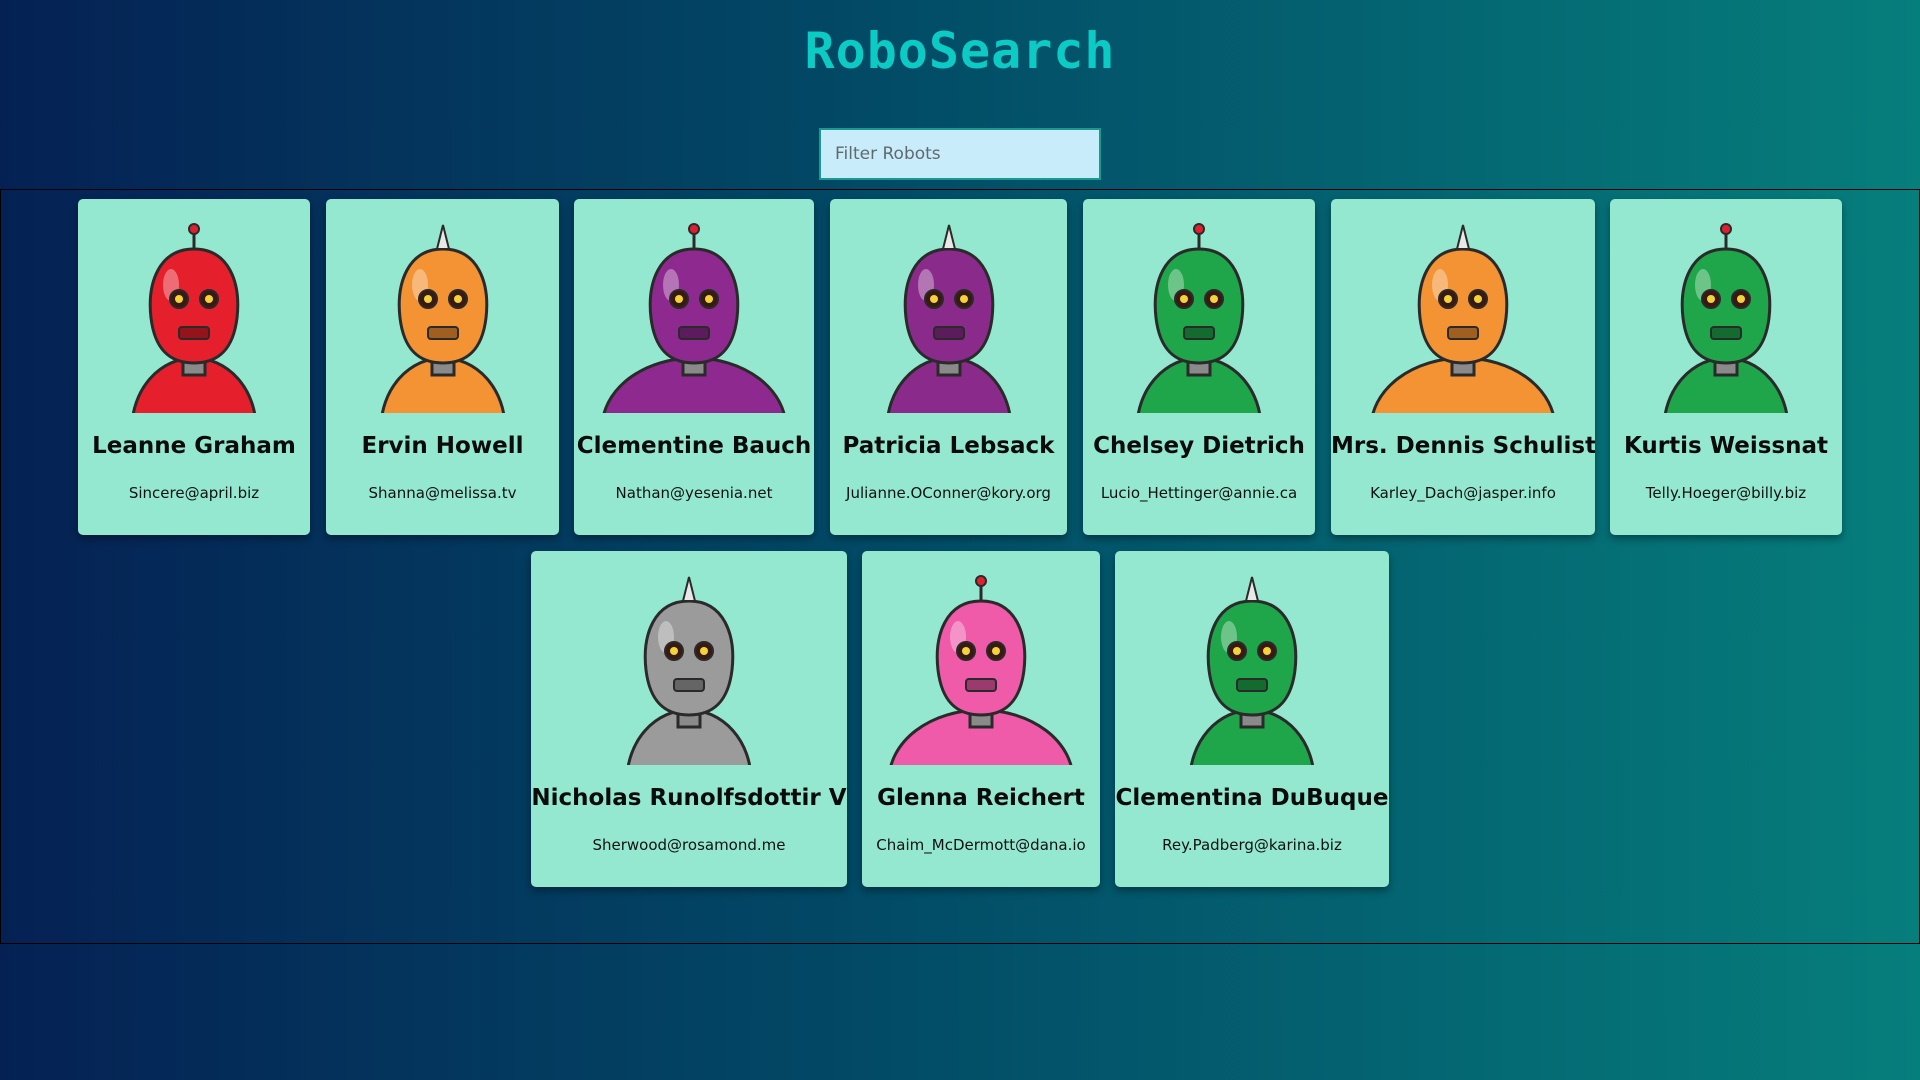 Image resolution: width=1920 pixels, height=1080 pixels. Describe the element at coordinates (1252, 798) in the screenshot. I see `robot-name: Clementina DuBuque` at that location.